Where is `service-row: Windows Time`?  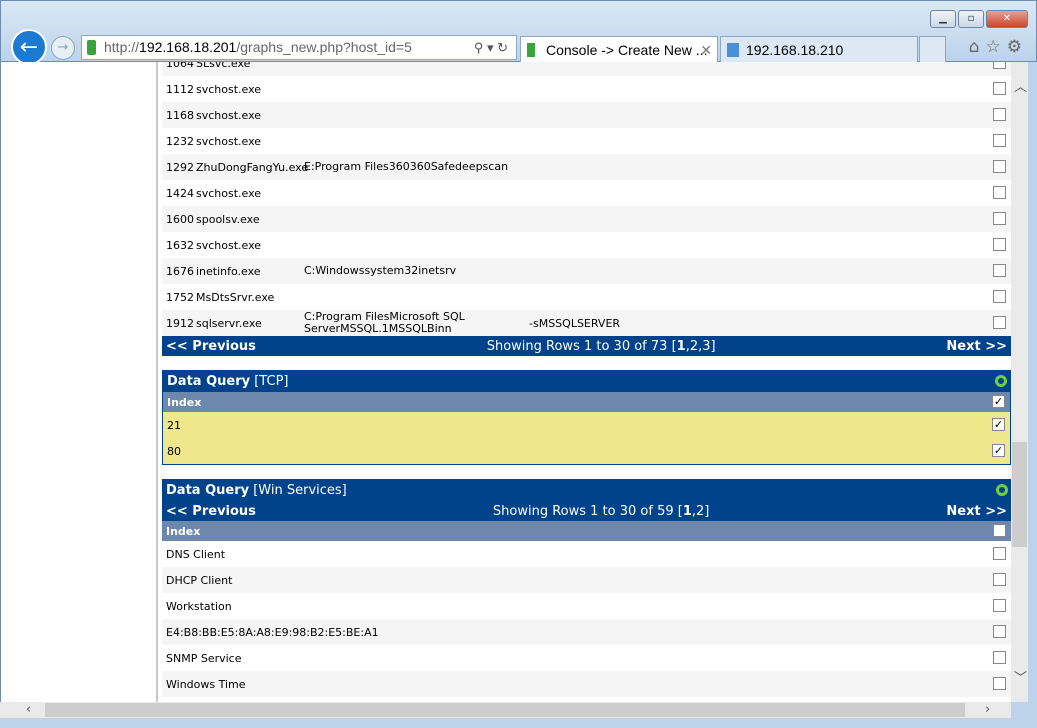
service-row: Windows Time is located at coordinates (586, 684).